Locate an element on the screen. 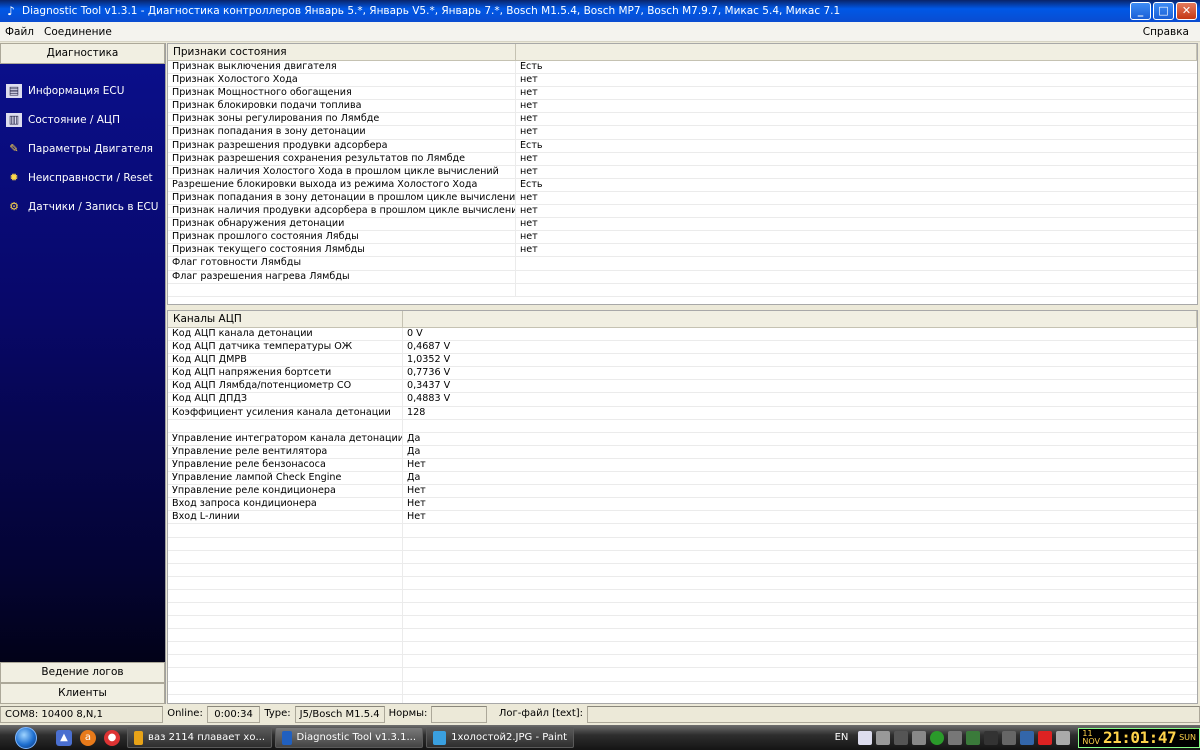 Image resolution: width=1200 pixels, height=750 pixels. cell-name: Коэффициент усиления канала детонации is located at coordinates (285, 412).